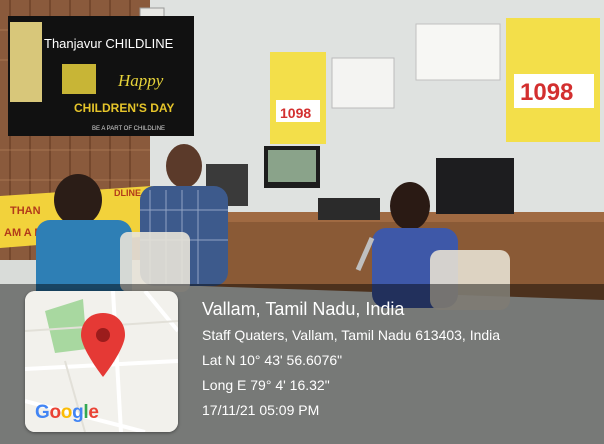 The image size is (604, 444). What do you see at coordinates (109, 43) in the screenshot?
I see `banner-title: Thanjavur CHILDLINE` at bounding box center [109, 43].